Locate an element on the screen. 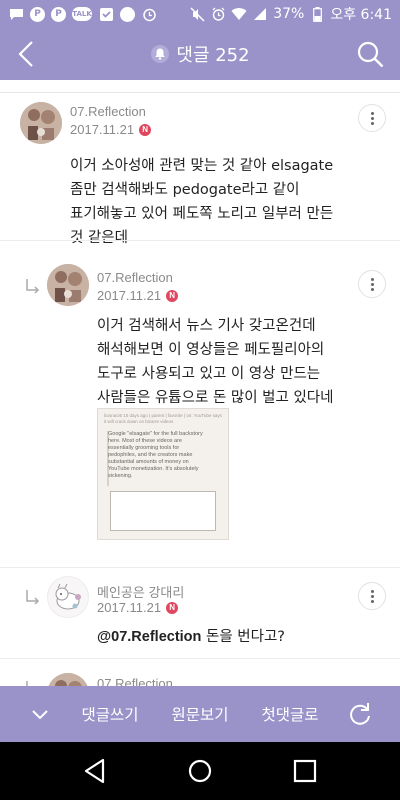 The height and width of the screenshot is (800, 400). recents-square-icon is located at coordinates (305, 771).